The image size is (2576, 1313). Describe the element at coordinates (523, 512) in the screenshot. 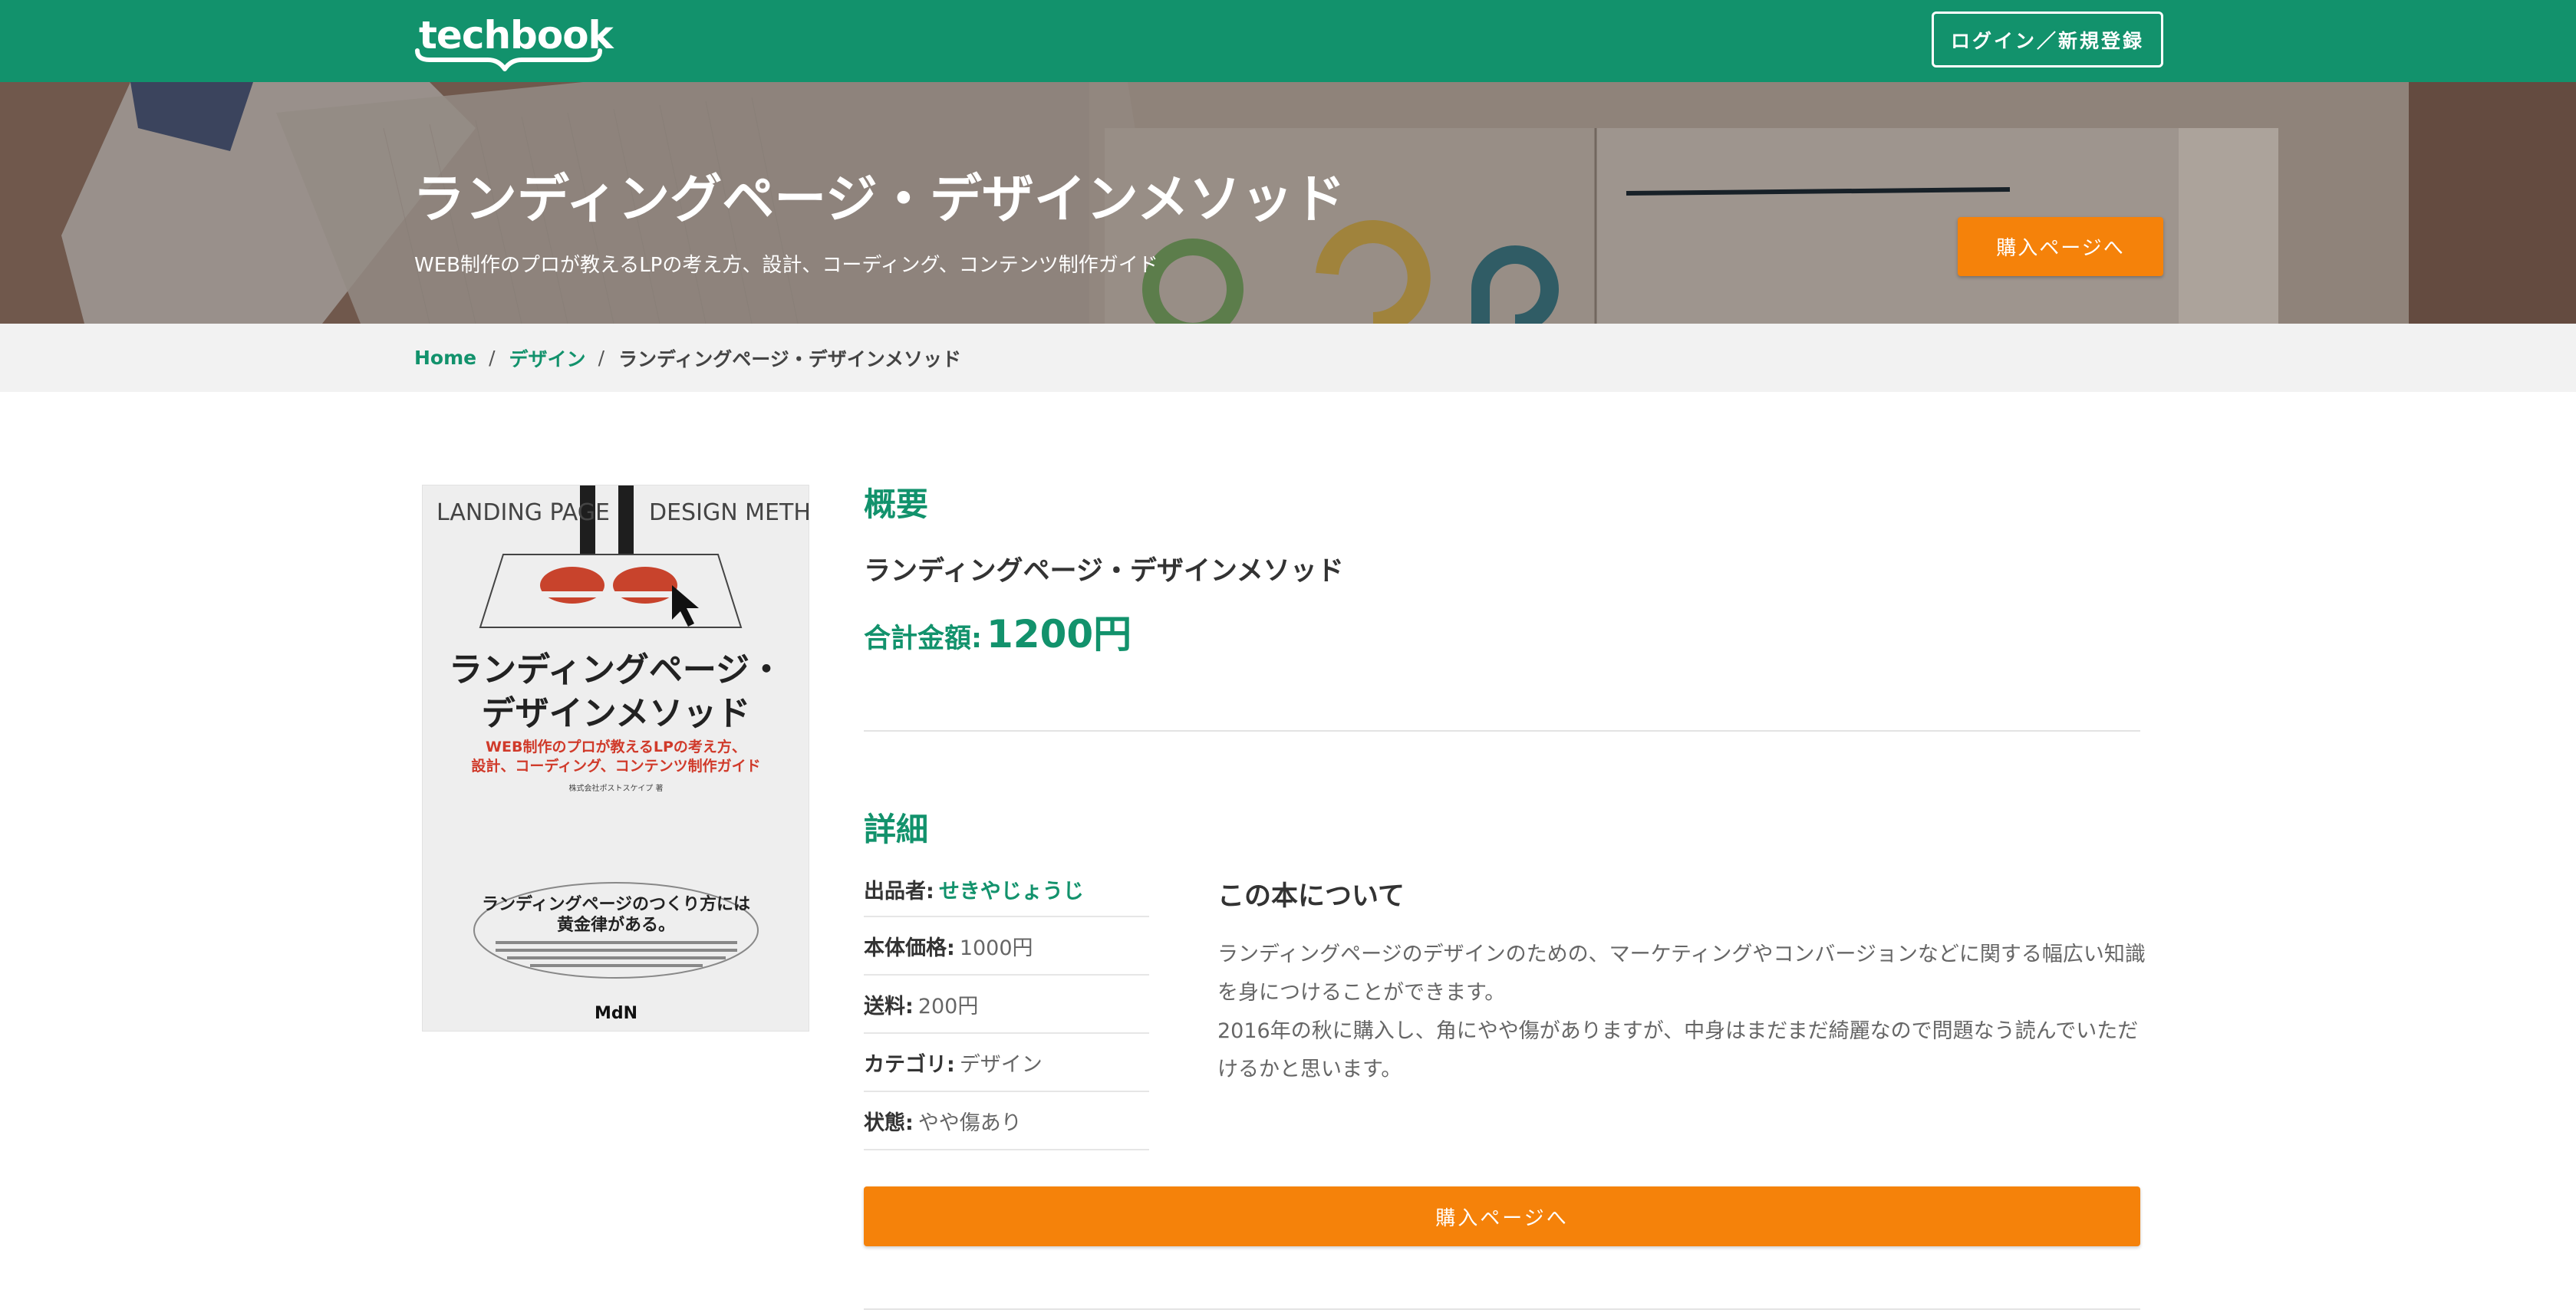

I see `cover-label-left: LANDING PAGE` at that location.